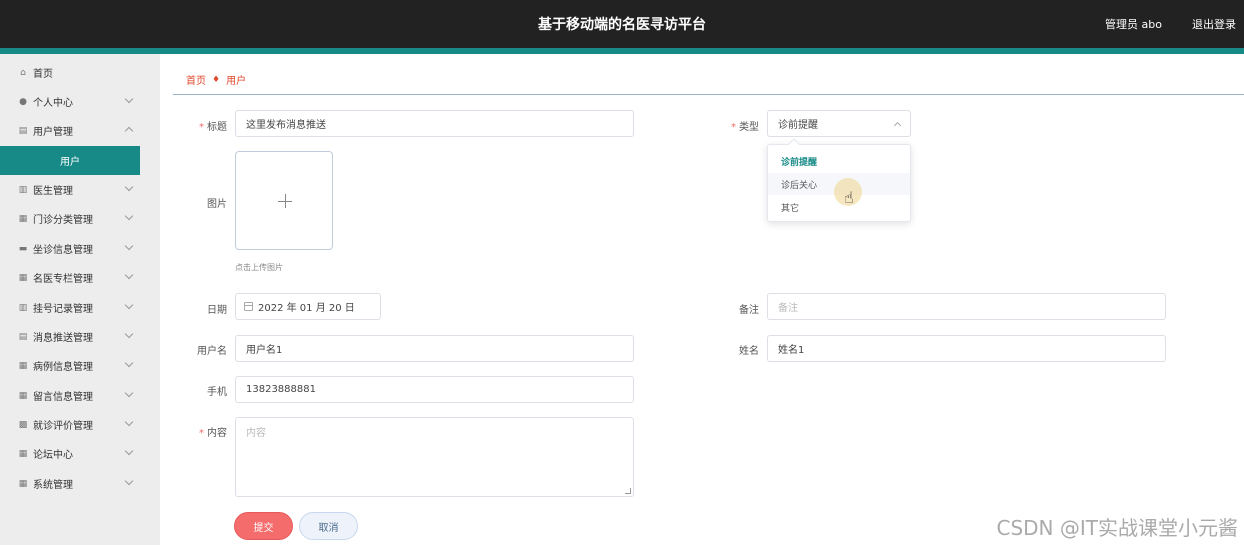 This screenshot has width=1244, height=545. Describe the element at coordinates (434, 123) in the screenshot. I see `title-input: 这里发布消息推送` at that location.